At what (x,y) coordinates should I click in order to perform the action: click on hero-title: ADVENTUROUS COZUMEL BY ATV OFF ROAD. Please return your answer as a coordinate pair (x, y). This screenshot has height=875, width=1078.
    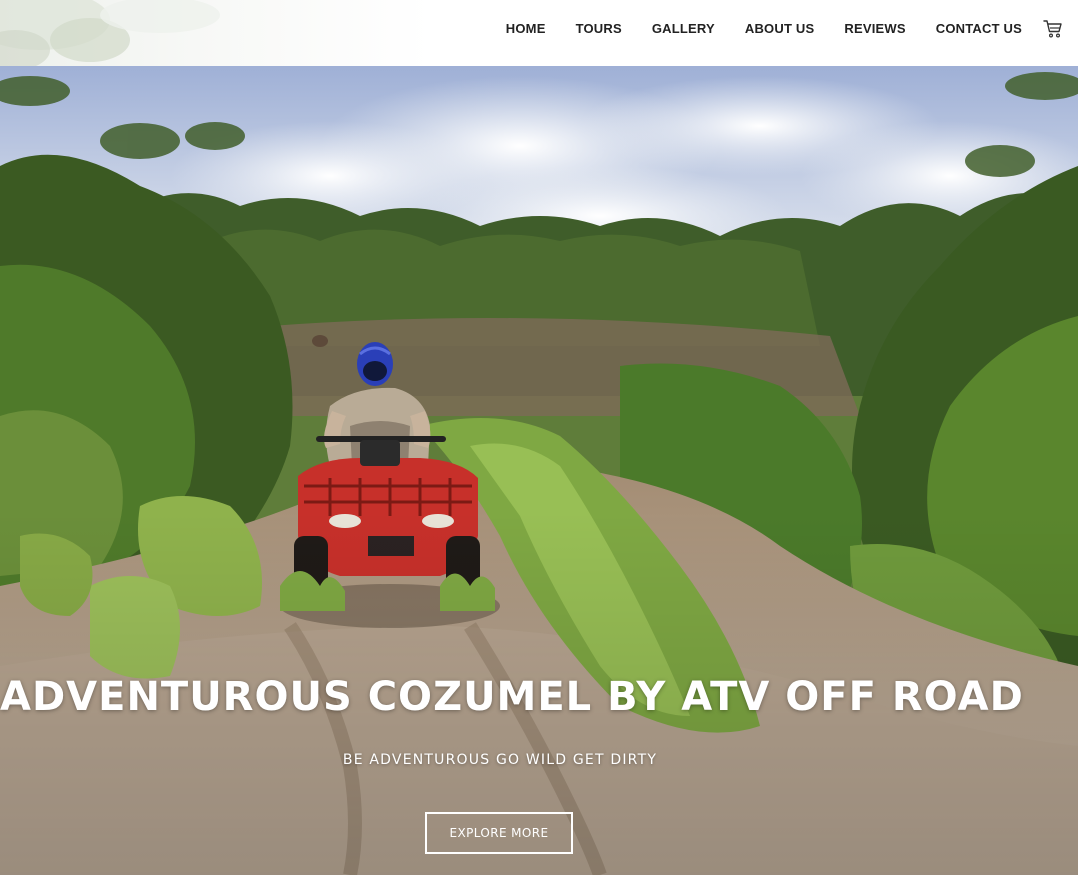
    Looking at the image, I should click on (512, 697).